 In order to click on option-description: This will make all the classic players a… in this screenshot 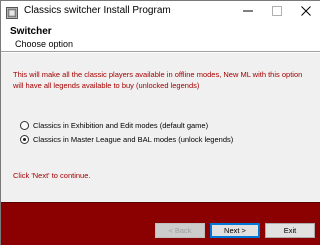, I will do `click(158, 80)`.